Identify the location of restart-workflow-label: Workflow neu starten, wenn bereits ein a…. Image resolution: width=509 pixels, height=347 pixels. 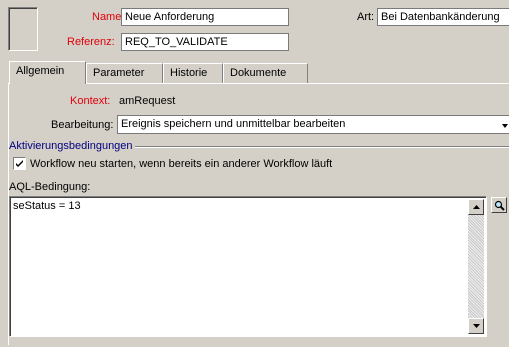
(181, 164).